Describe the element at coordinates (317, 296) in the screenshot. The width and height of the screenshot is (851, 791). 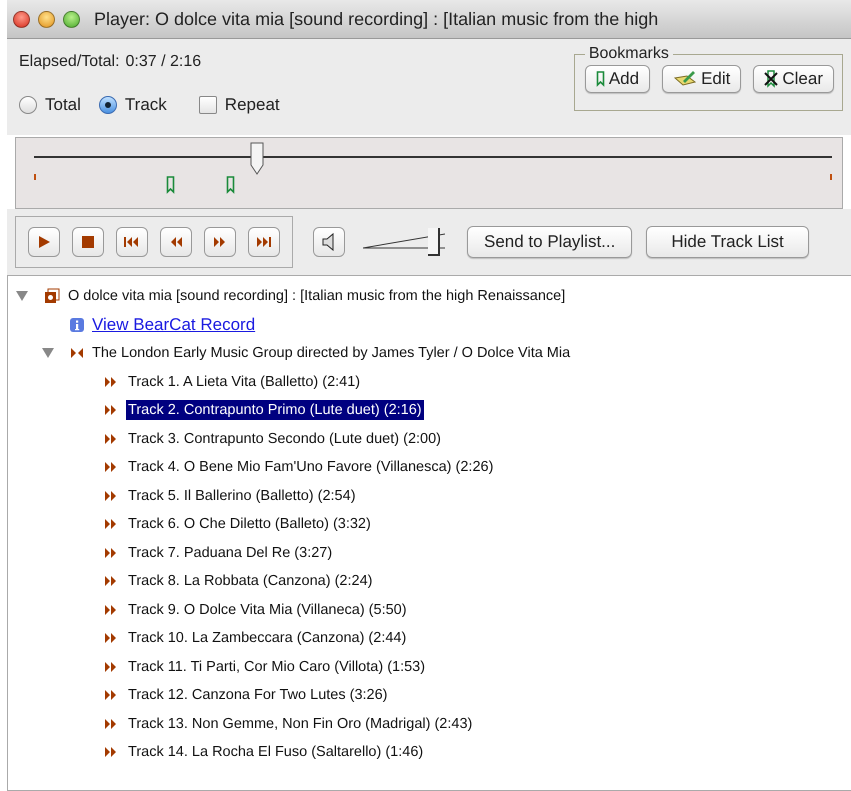
I see `recording-title: O dolce vita mia [sound recording] : [Italian music from the high Renaissance]` at that location.